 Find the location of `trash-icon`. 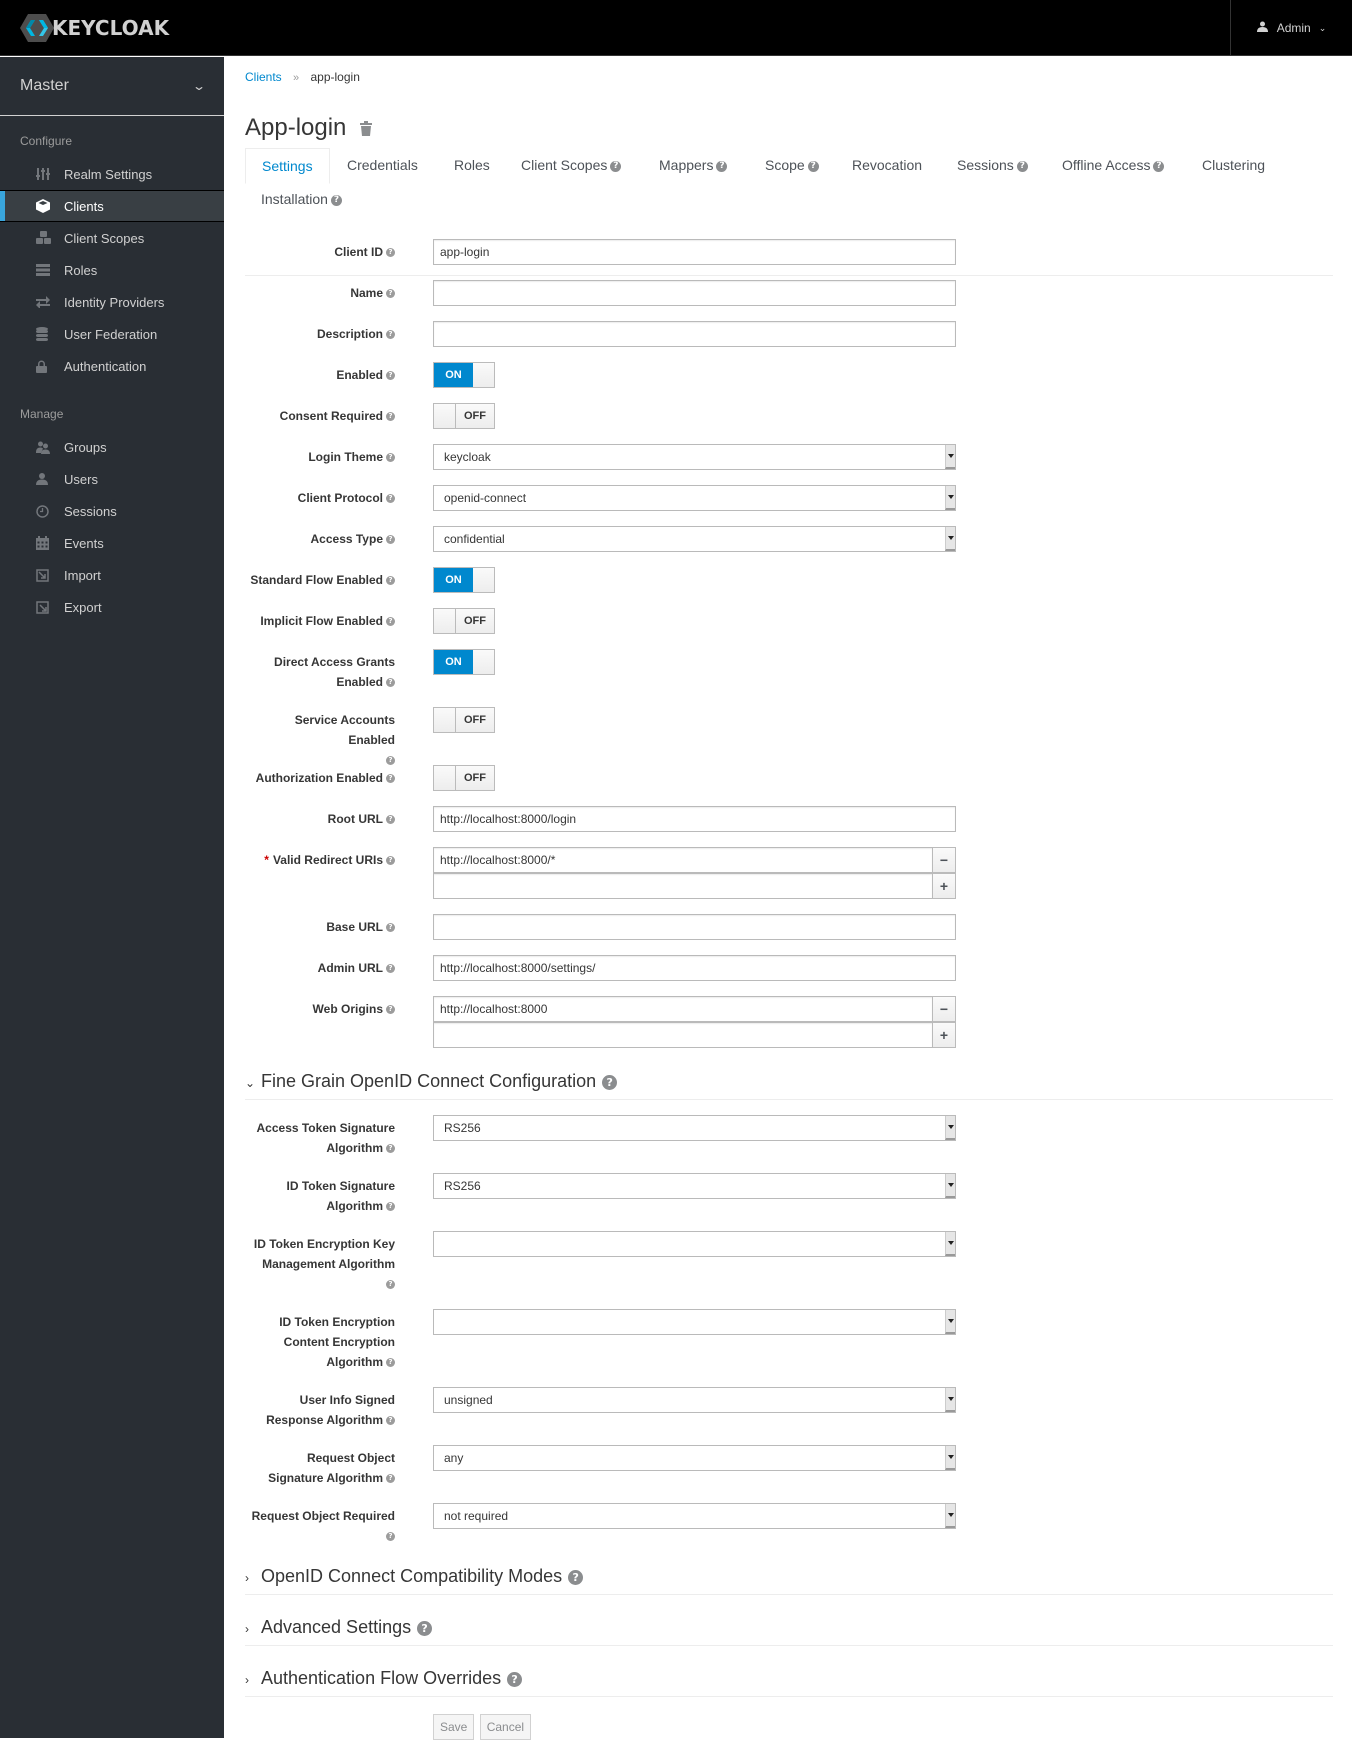

trash-icon is located at coordinates (366, 128).